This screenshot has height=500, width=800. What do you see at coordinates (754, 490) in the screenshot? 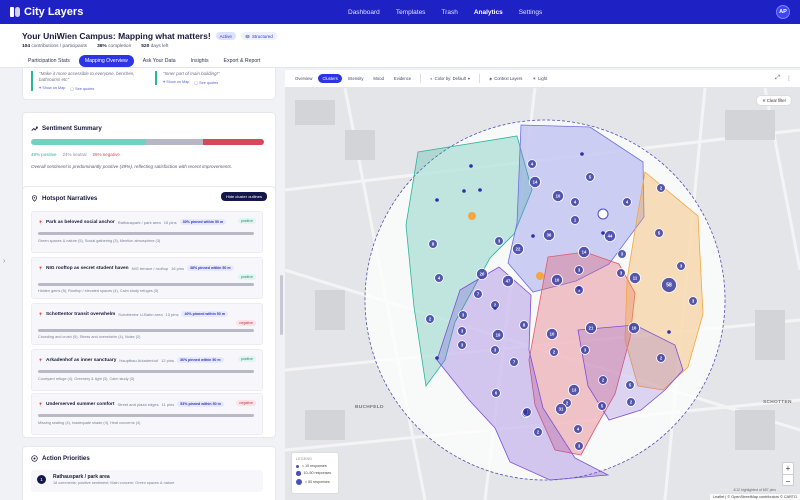
I see `highlight-count: 4/12 highlighted of 657 pins` at bounding box center [754, 490].